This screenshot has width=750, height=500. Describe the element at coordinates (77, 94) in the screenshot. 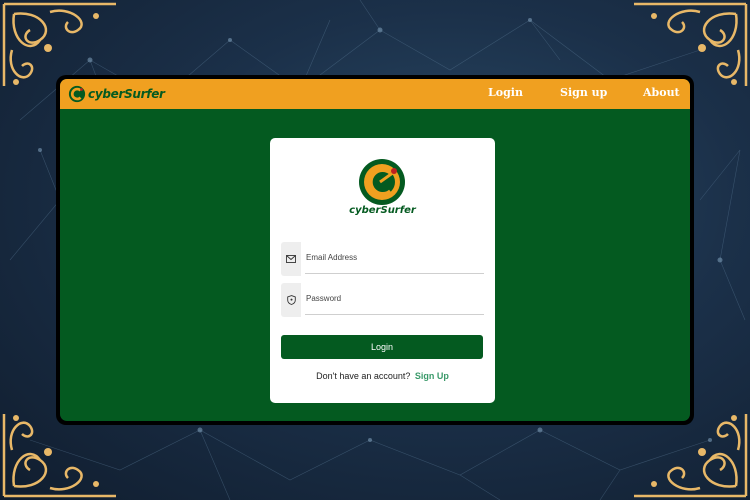

I see `cybersurfer-logo-icon` at that location.